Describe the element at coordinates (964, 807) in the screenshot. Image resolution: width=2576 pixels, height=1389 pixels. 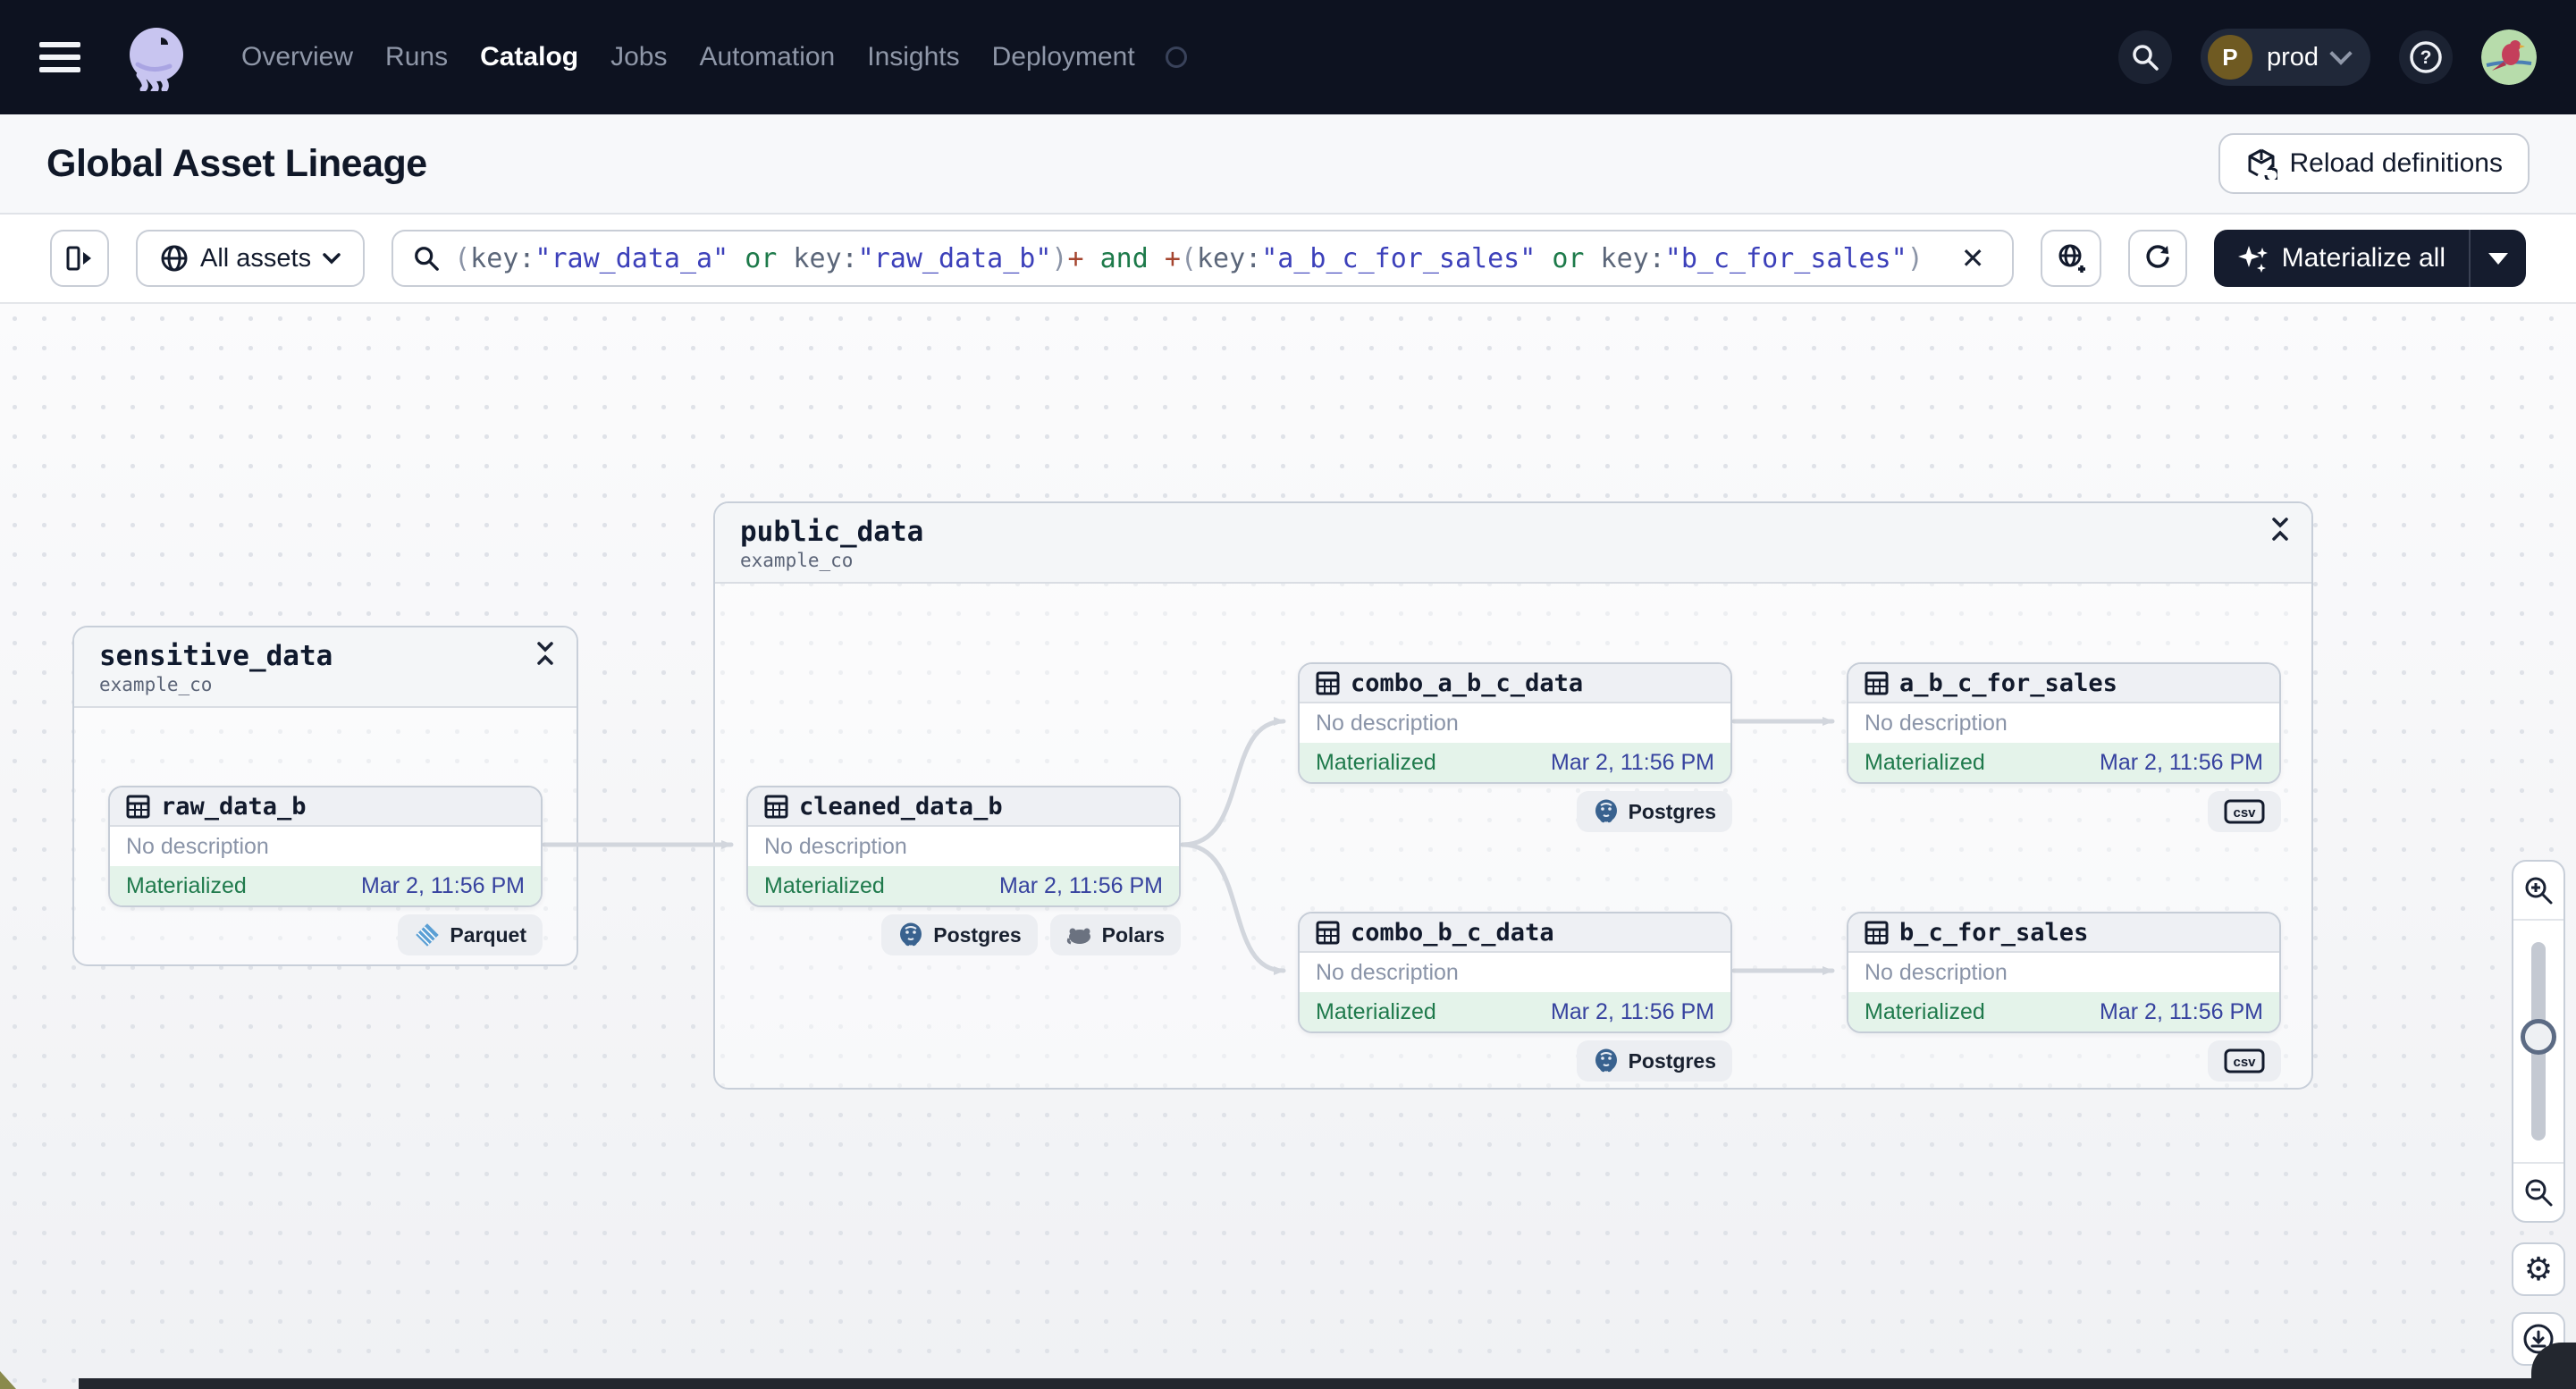
I see `asset-node-header: cleaned_data_b` at that location.